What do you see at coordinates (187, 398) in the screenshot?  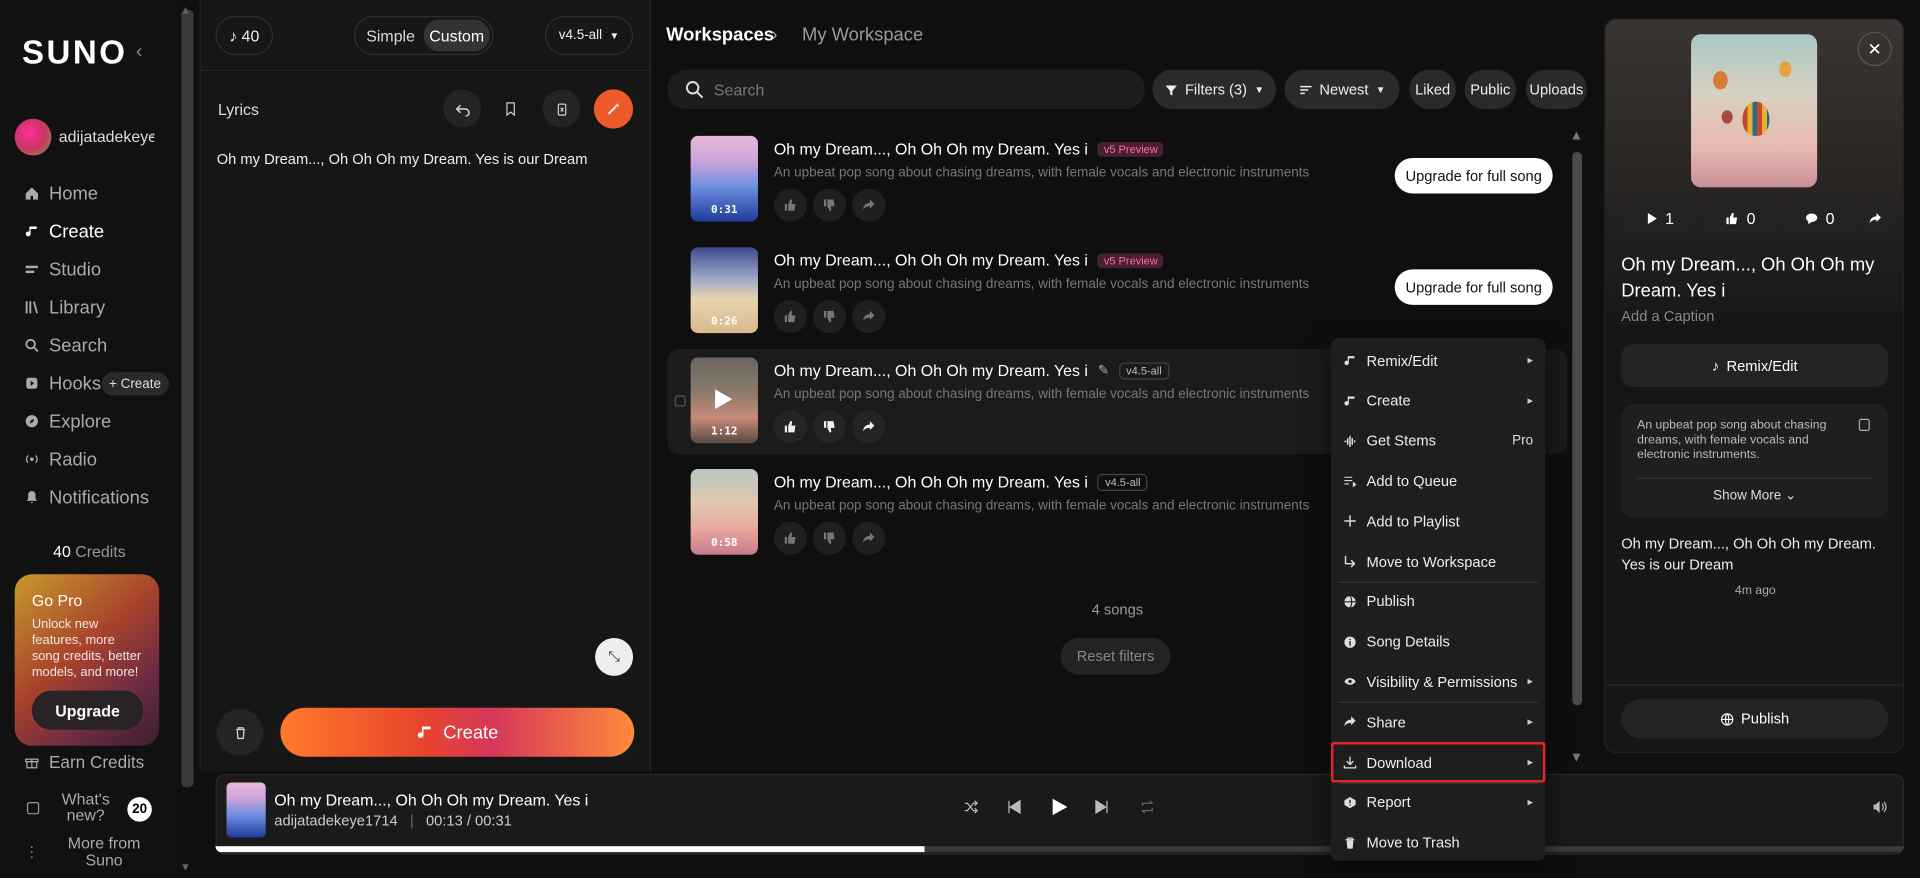 I see `sidebar-scrollbar` at bounding box center [187, 398].